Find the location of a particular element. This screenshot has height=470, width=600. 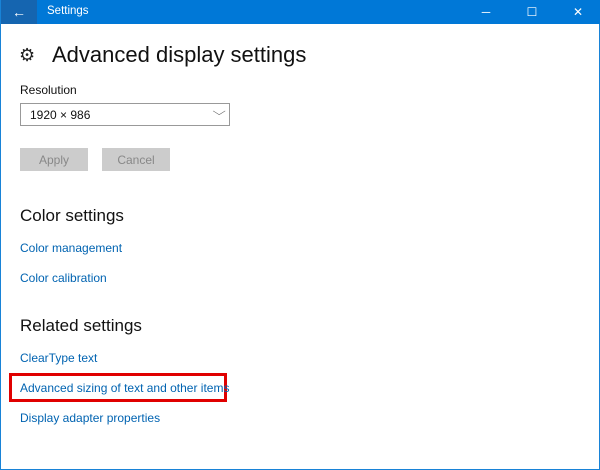

minimize-icon: ─ is located at coordinates (486, 12).